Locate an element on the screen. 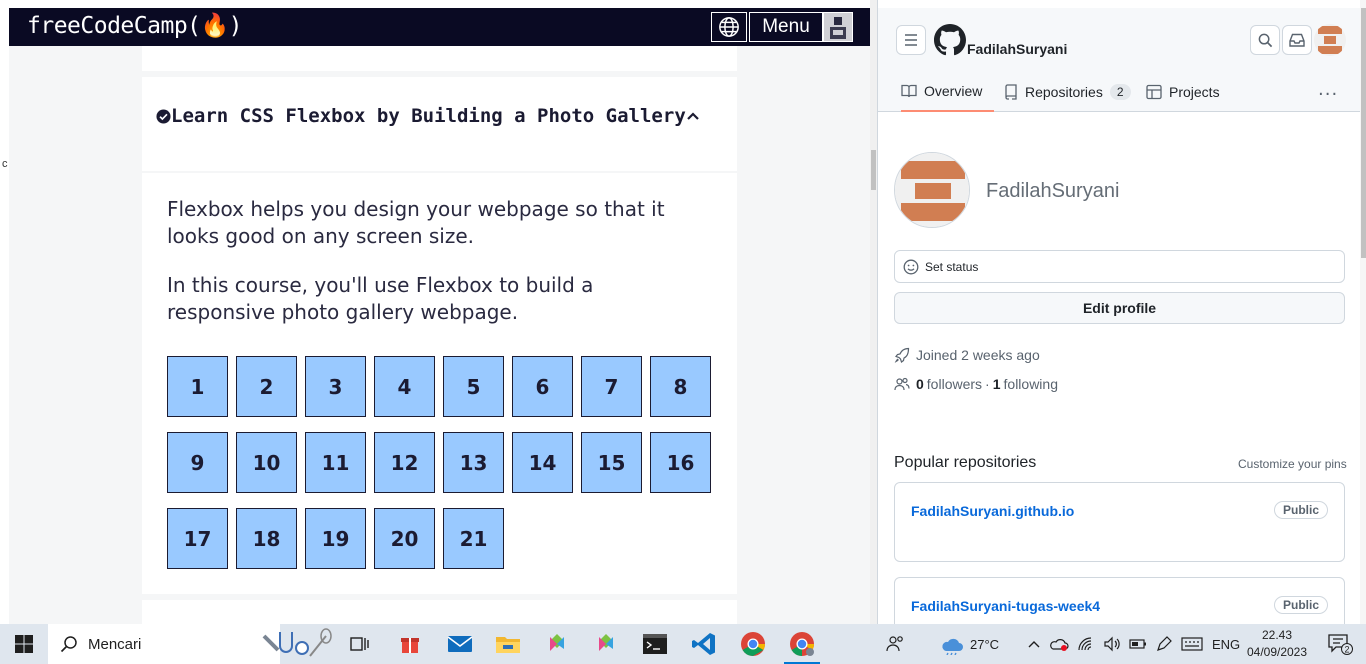 The image size is (1366, 664). gallery-tile: 11 is located at coordinates (335, 462).